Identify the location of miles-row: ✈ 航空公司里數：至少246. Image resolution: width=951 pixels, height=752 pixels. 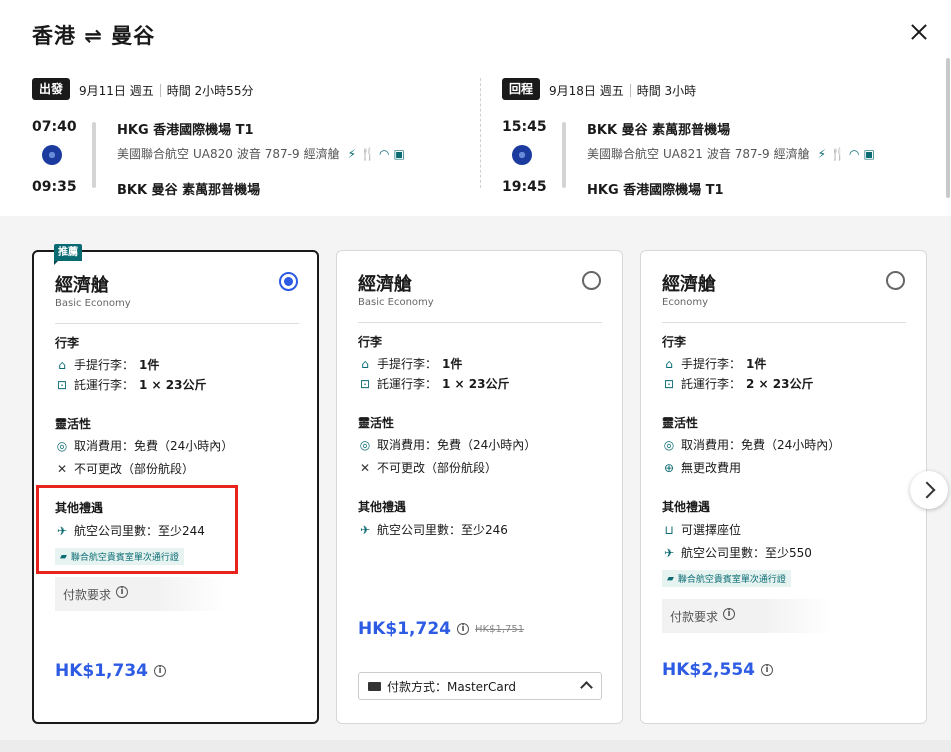
(433, 529).